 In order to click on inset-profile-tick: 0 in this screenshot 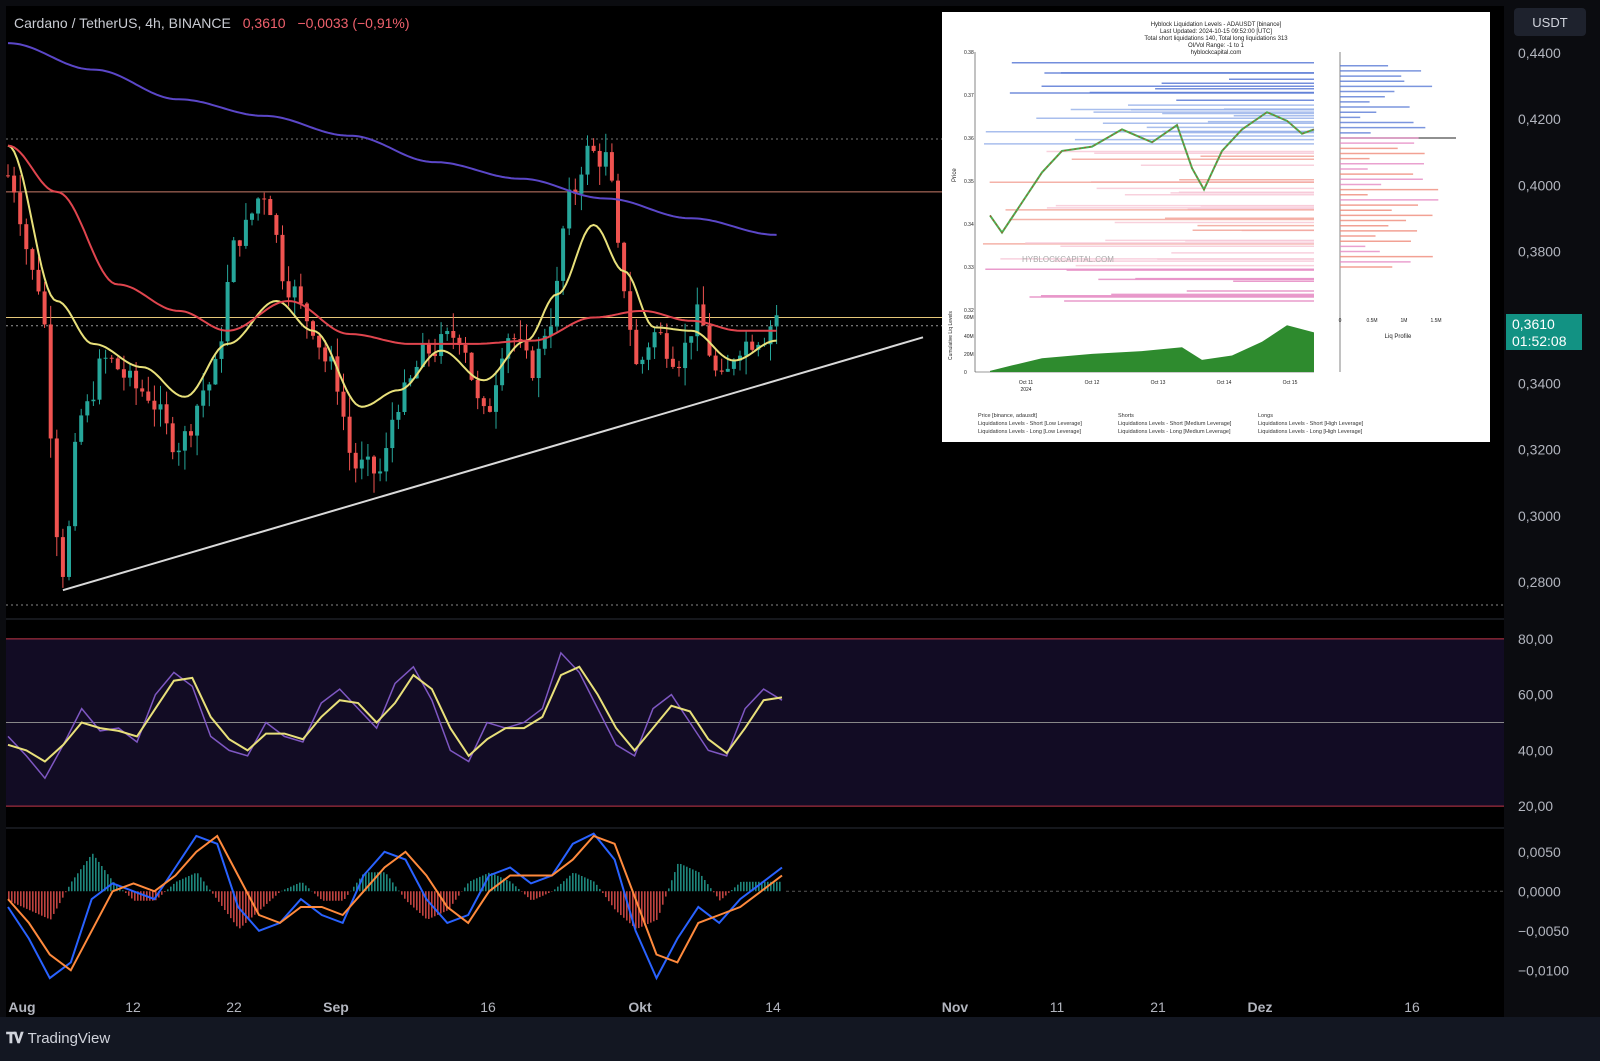, I will do `click(1340, 321)`.